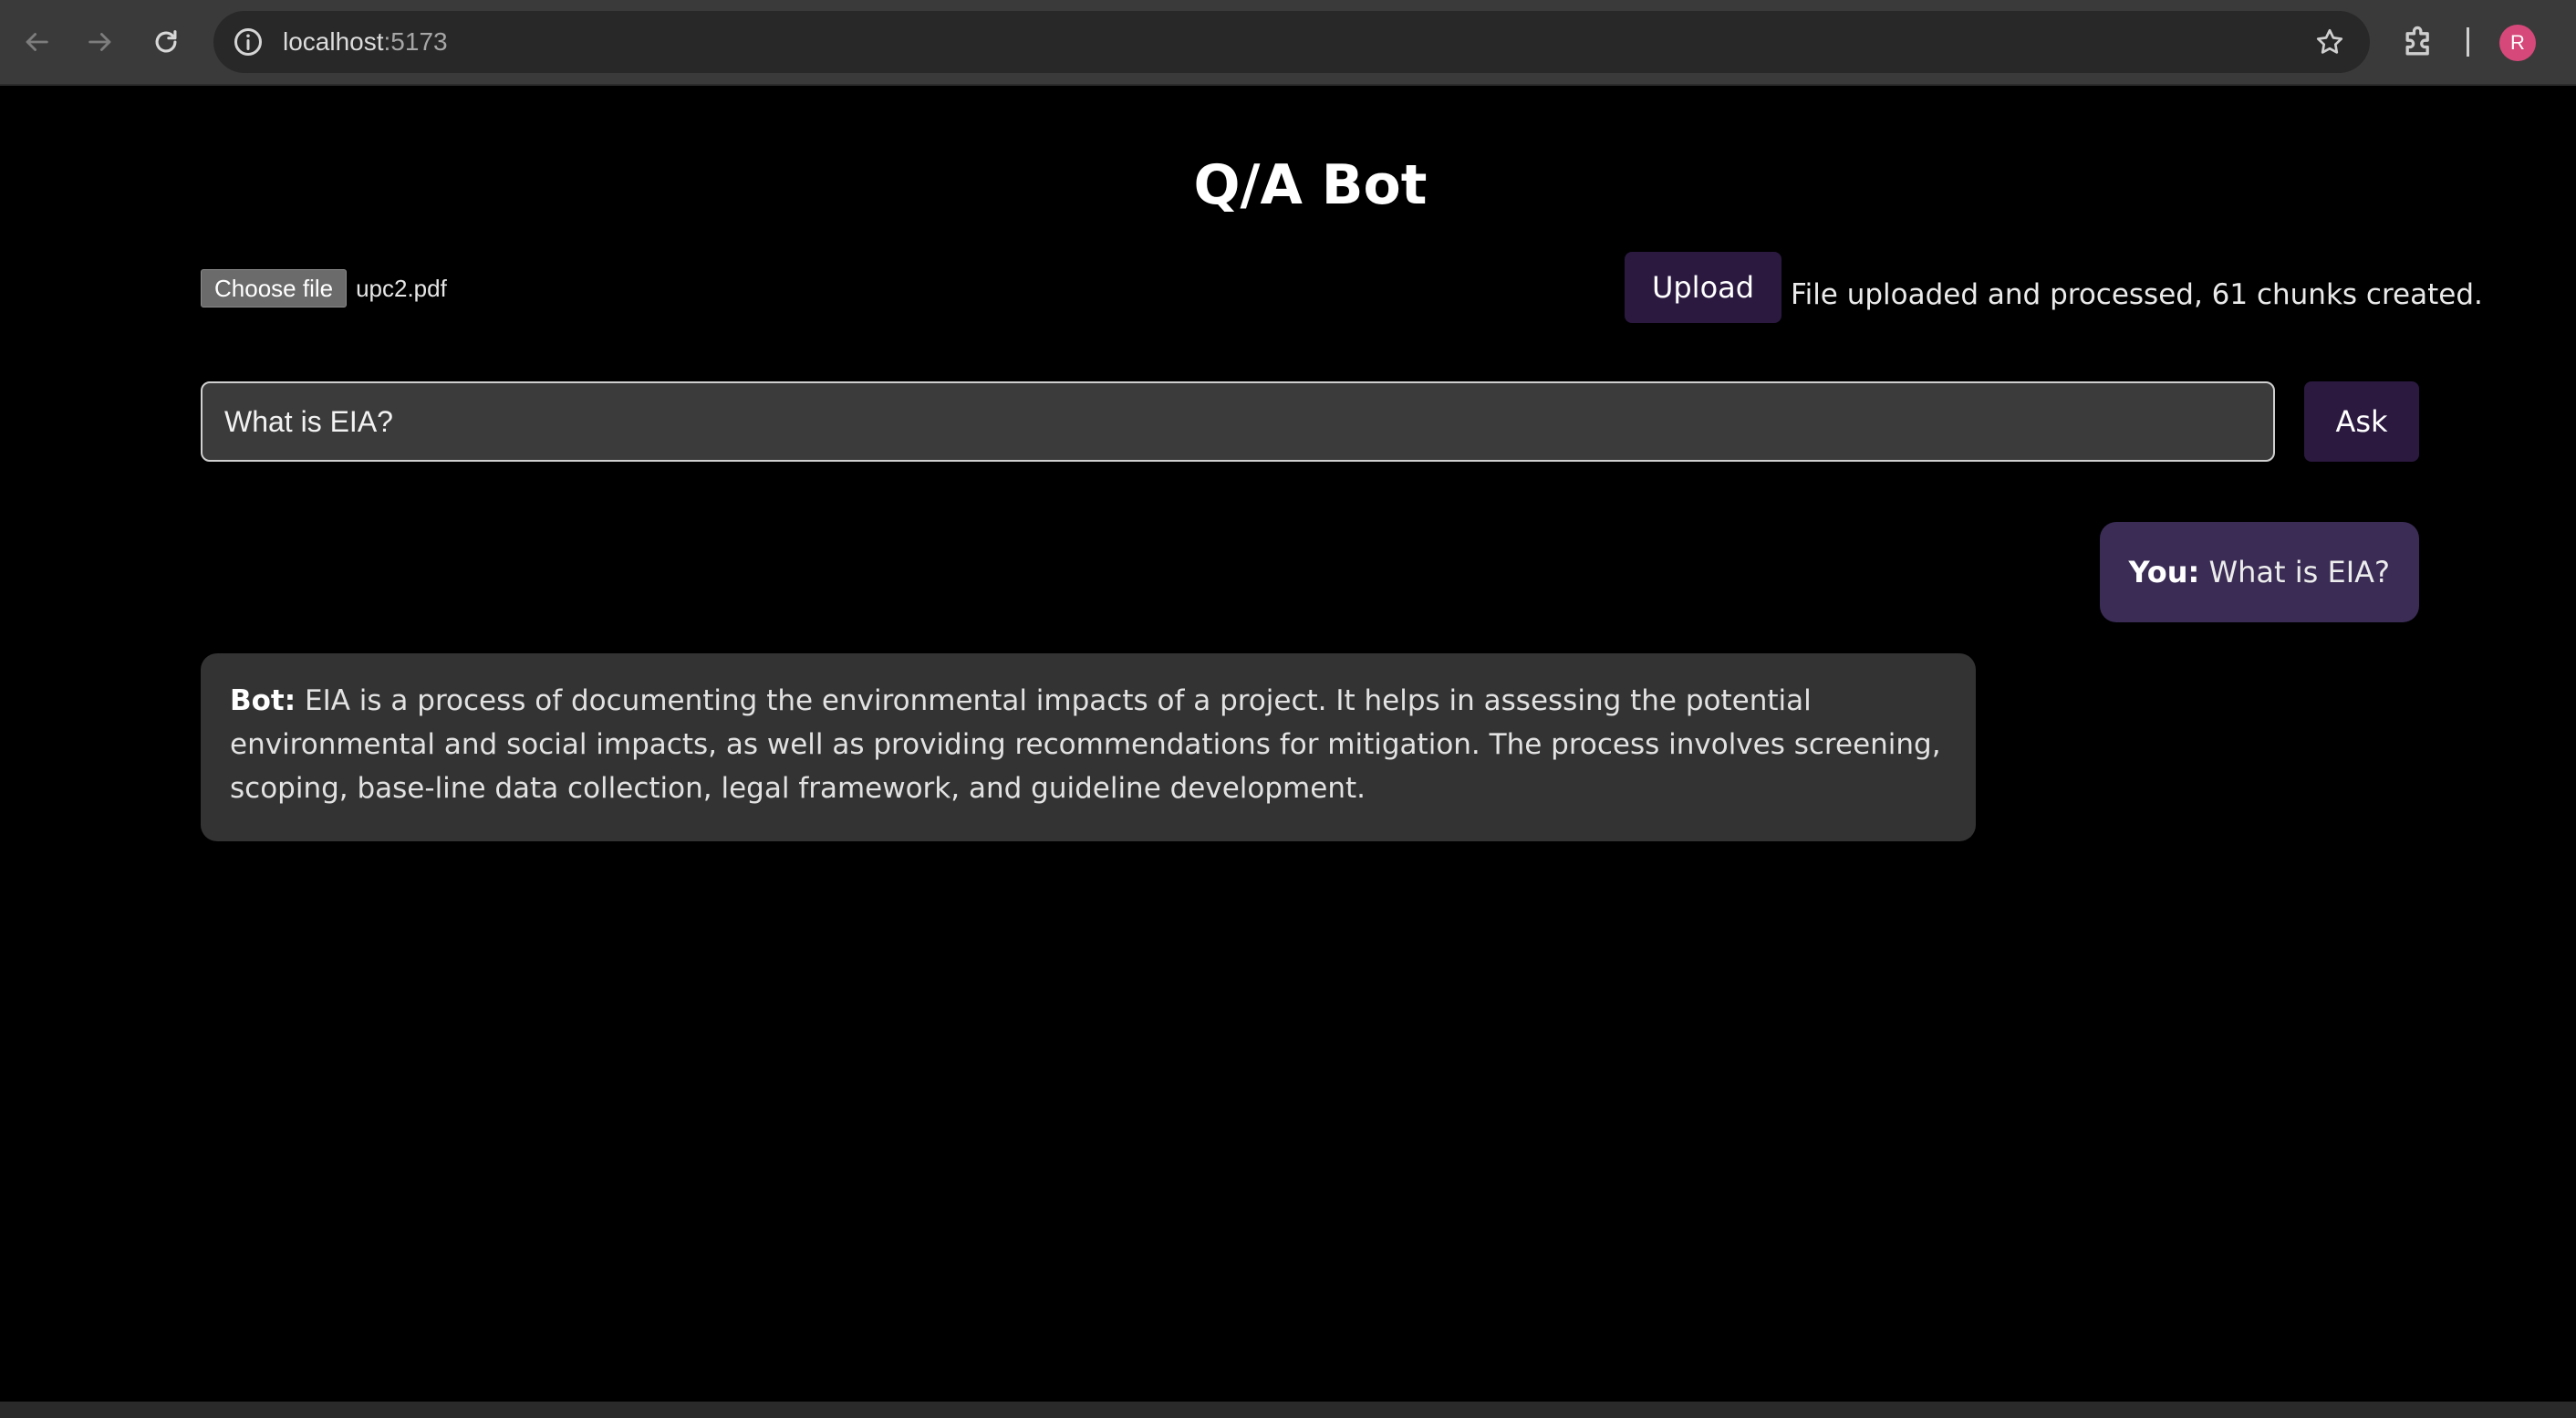 This screenshot has height=1418, width=2576. I want to click on ask-button: Ask, so click(2362, 421).